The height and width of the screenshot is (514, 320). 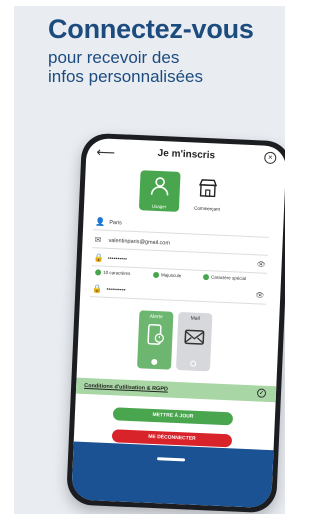 What do you see at coordinates (139, 242) in the screenshot?
I see `email-value: valentinparis@gmail.com` at bounding box center [139, 242].